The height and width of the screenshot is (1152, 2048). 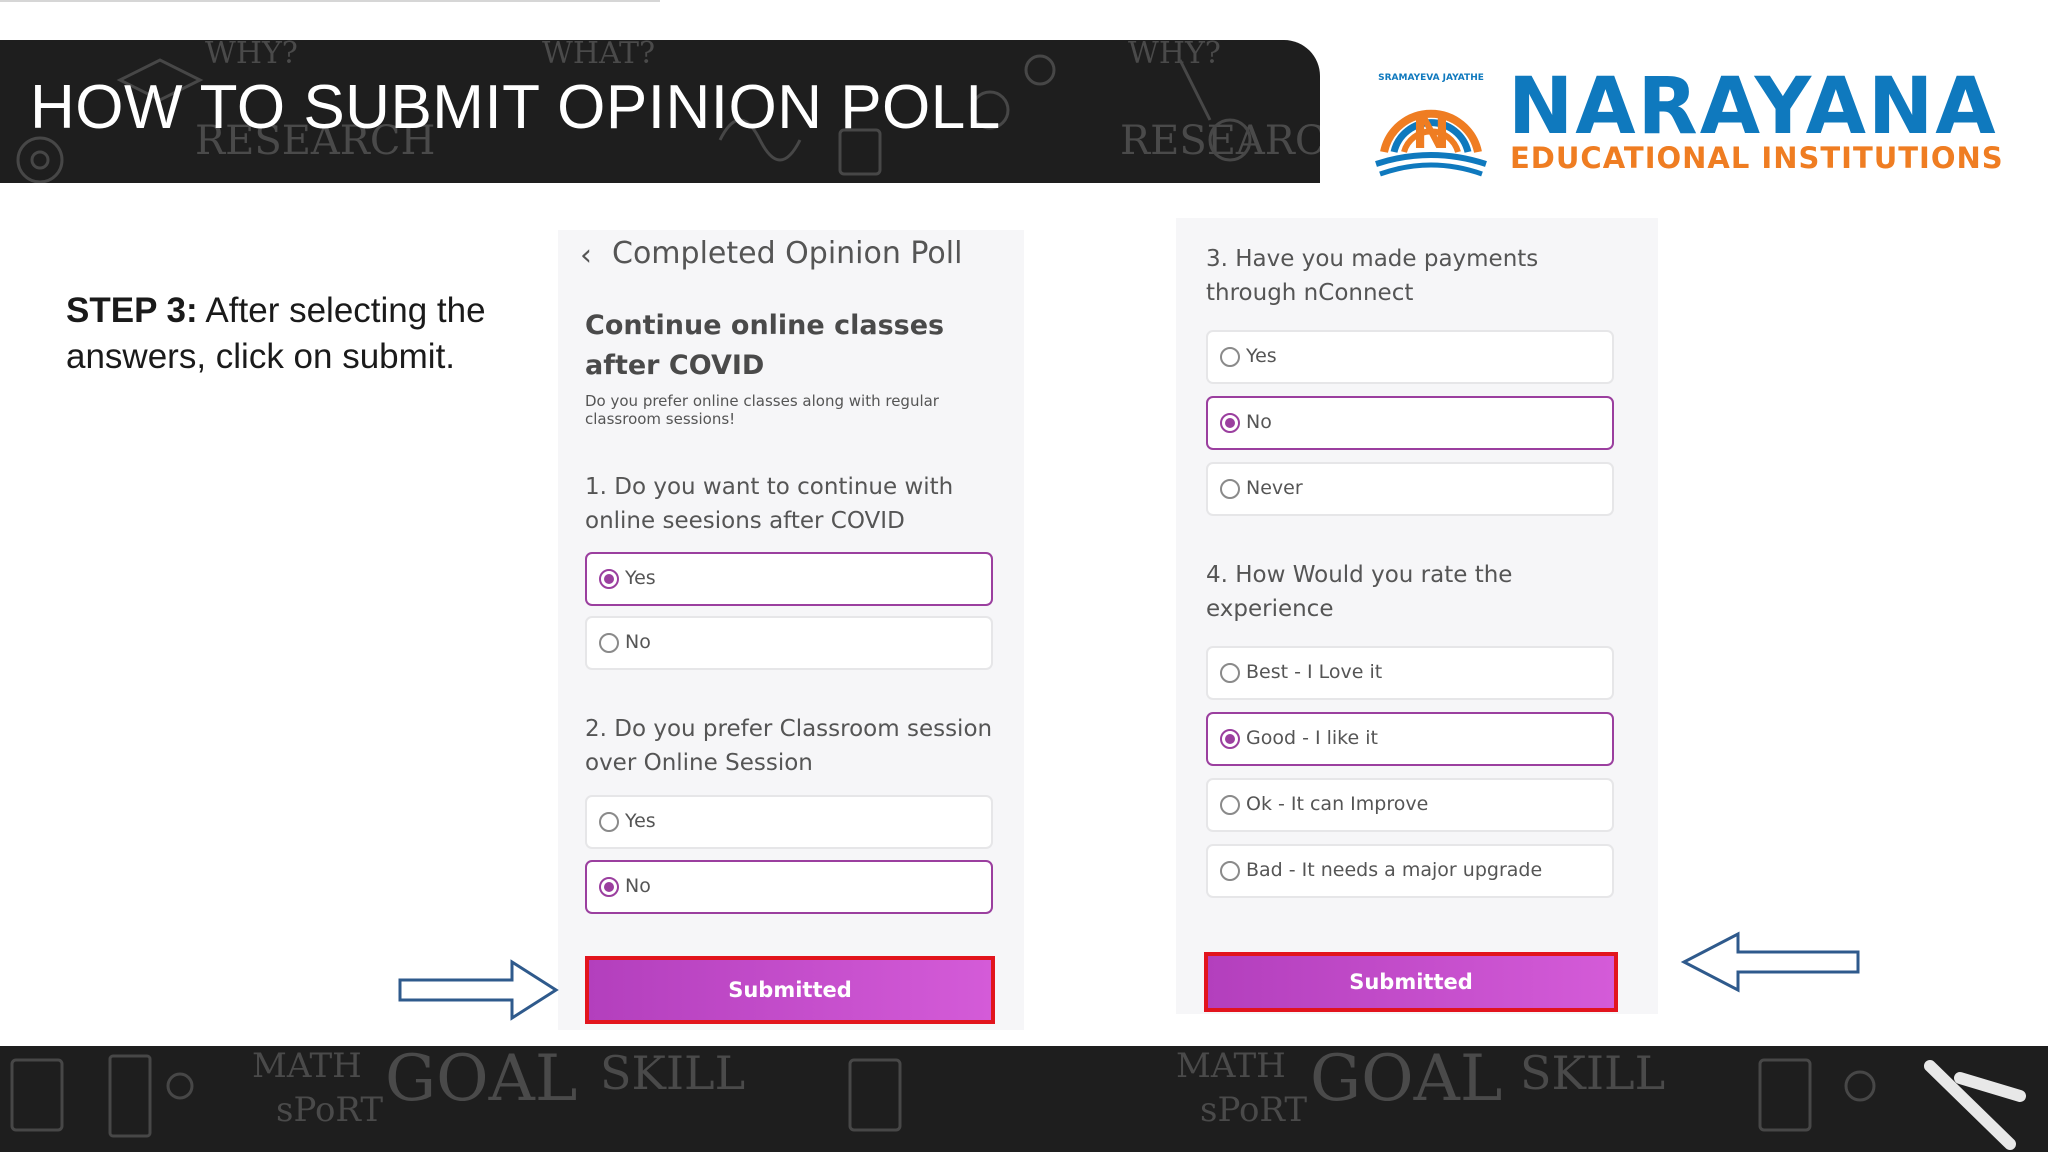 What do you see at coordinates (330, 1) in the screenshot?
I see `top-divider-line` at bounding box center [330, 1].